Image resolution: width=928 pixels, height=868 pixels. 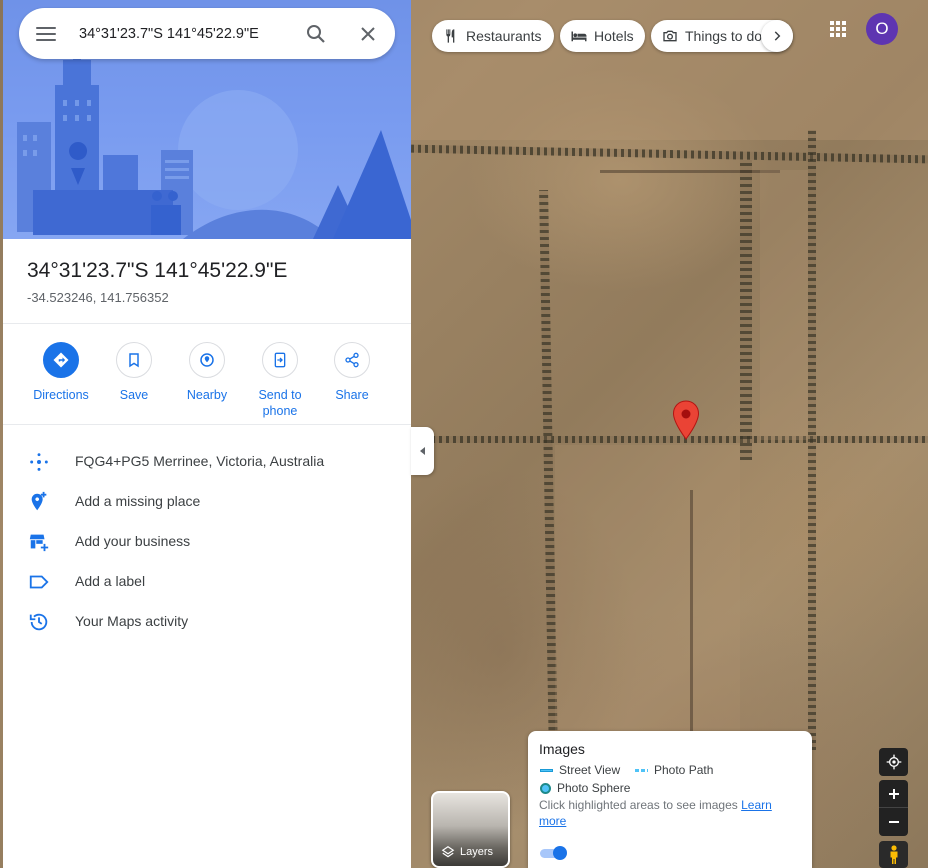 I want to click on history-icon, so click(x=39, y=622).